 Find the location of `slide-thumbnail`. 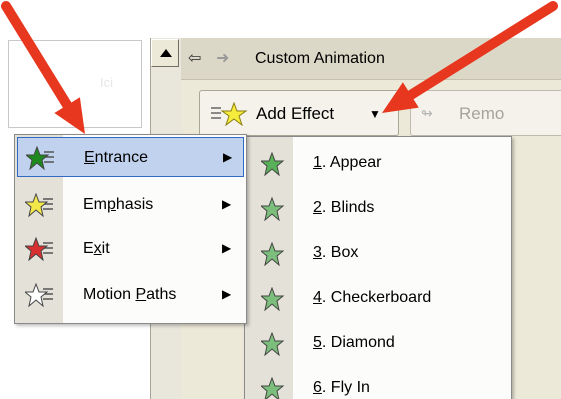

slide-thumbnail is located at coordinates (75, 84).